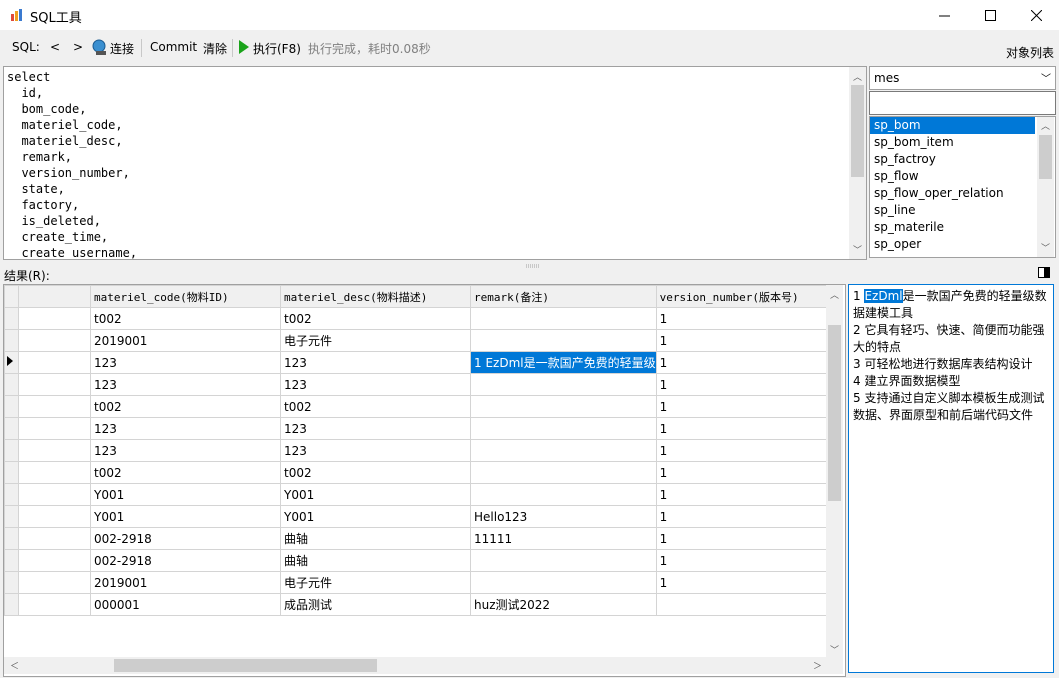  What do you see at coordinates (952, 193) in the screenshot?
I see `table-list-item: sp_flow_oper_relation` at bounding box center [952, 193].